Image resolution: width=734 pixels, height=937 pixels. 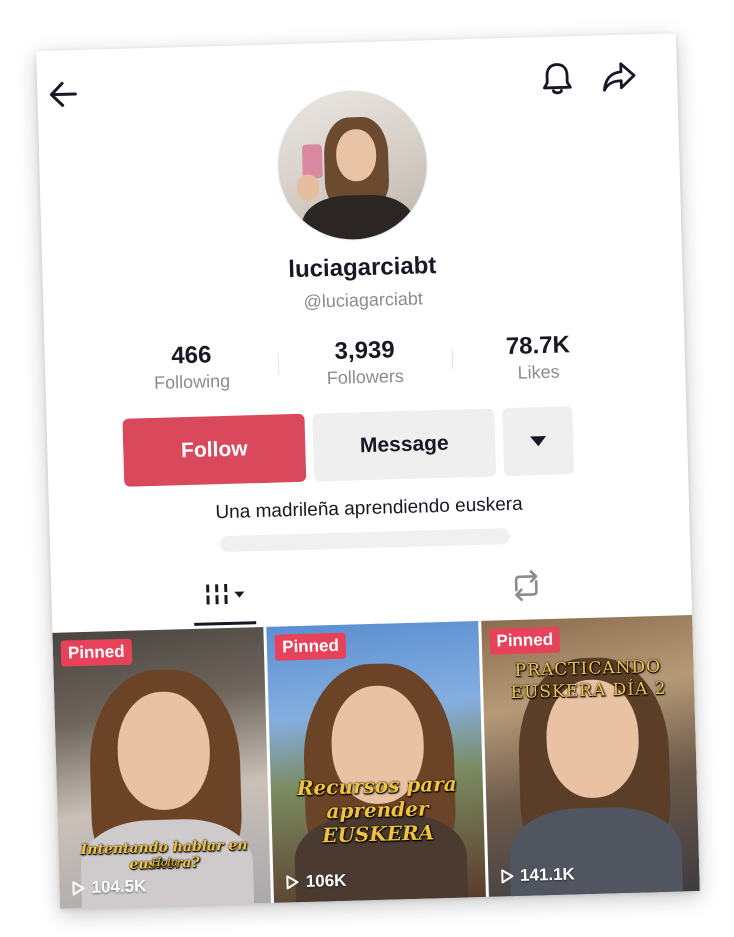 I want to click on view-count: 141.1K, so click(x=537, y=875).